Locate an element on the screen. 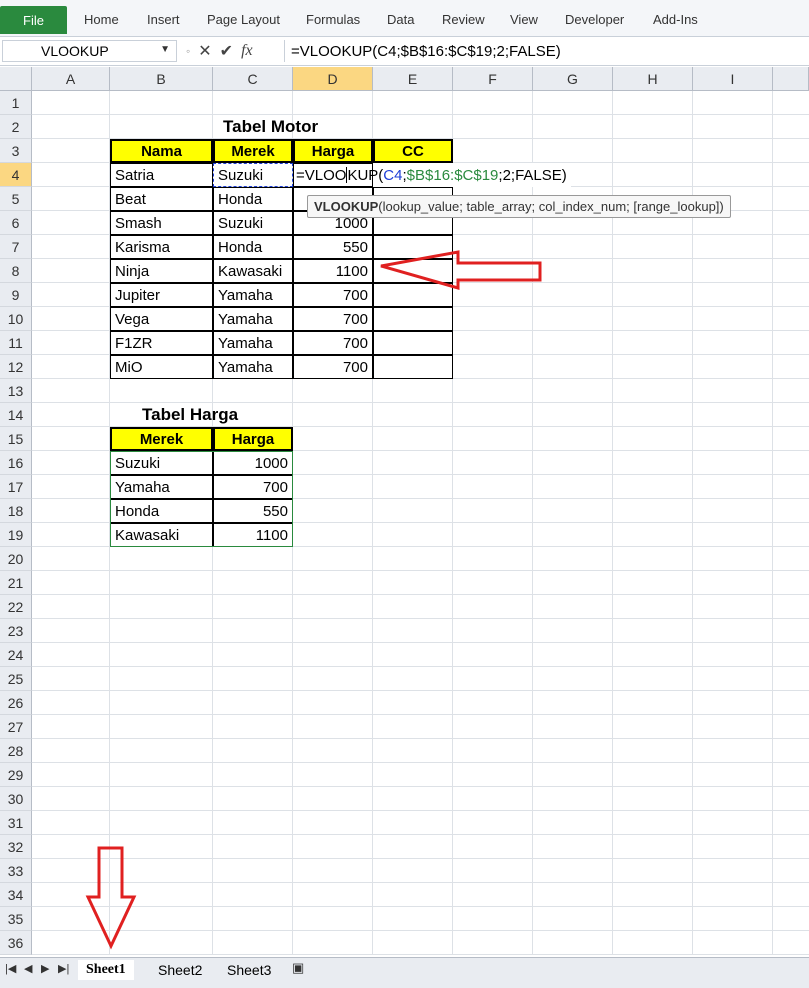  left-arrow-icon is located at coordinates (461, 270).